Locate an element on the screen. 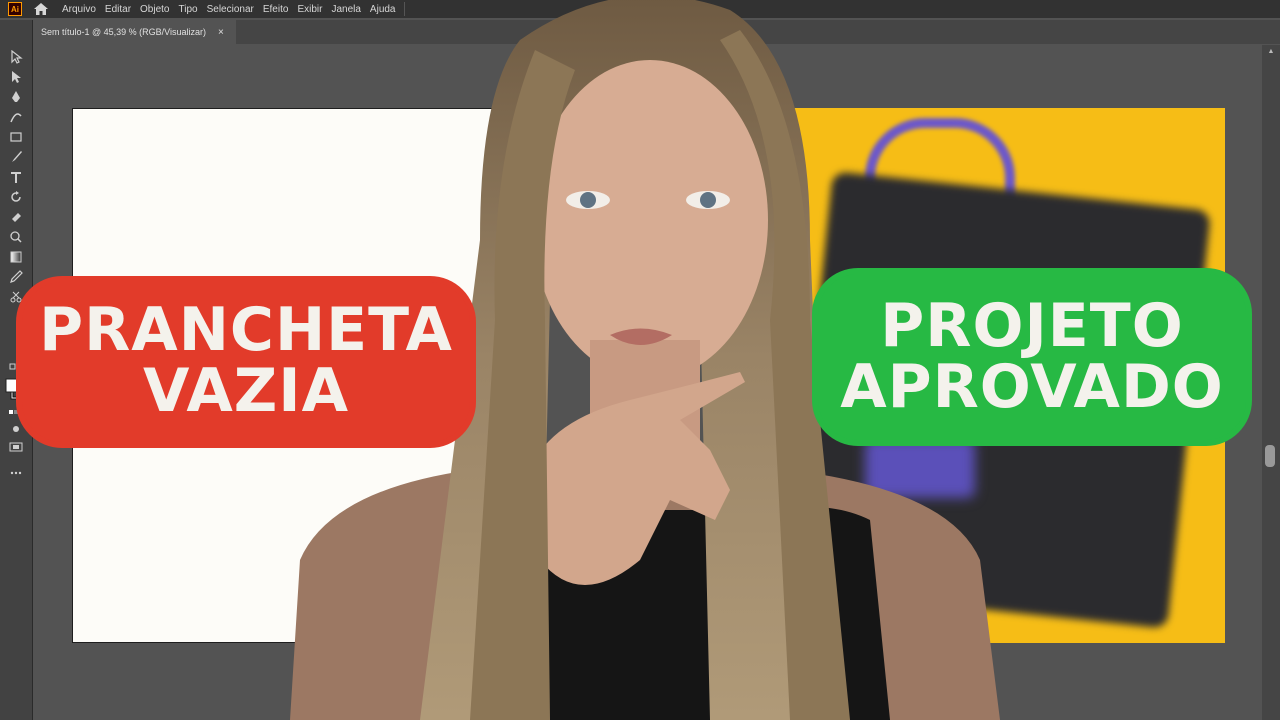 The image size is (1280, 720). warp-tool-icon is located at coordinates (16, 237).